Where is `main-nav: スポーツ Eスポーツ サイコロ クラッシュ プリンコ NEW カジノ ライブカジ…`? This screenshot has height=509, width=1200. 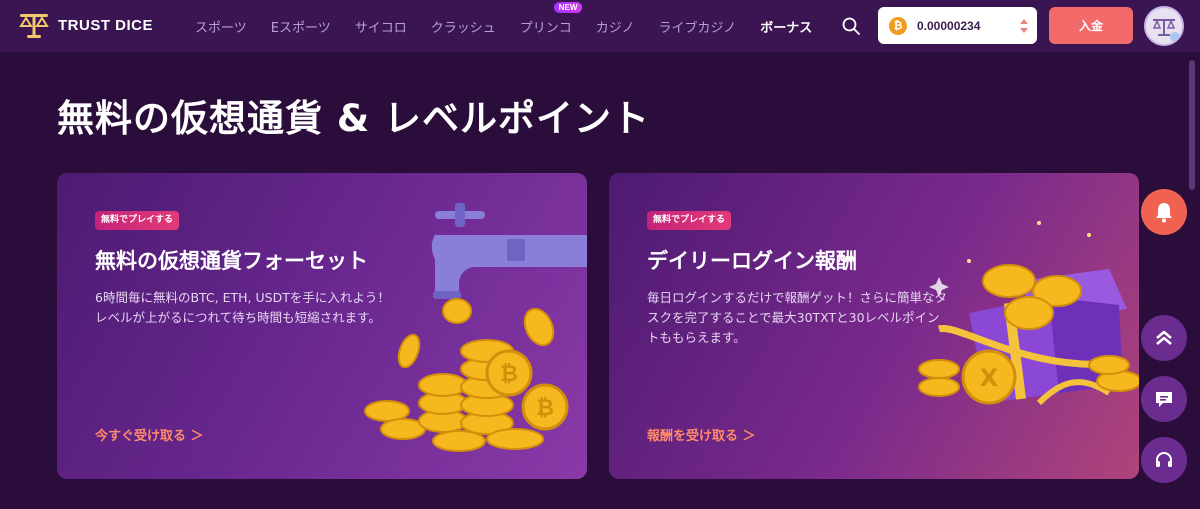
main-nav: スポーツ Eスポーツ サイコロ クラッシュ プリンコ NEW カジノ ライブカジ… is located at coordinates (515, 26).